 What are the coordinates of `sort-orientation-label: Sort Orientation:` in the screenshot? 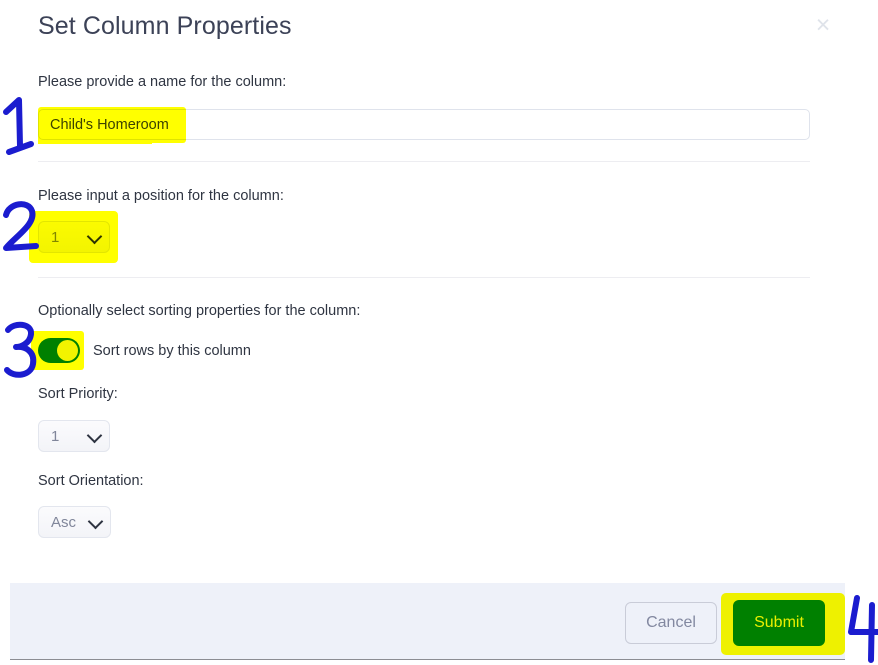 It's located at (91, 481).